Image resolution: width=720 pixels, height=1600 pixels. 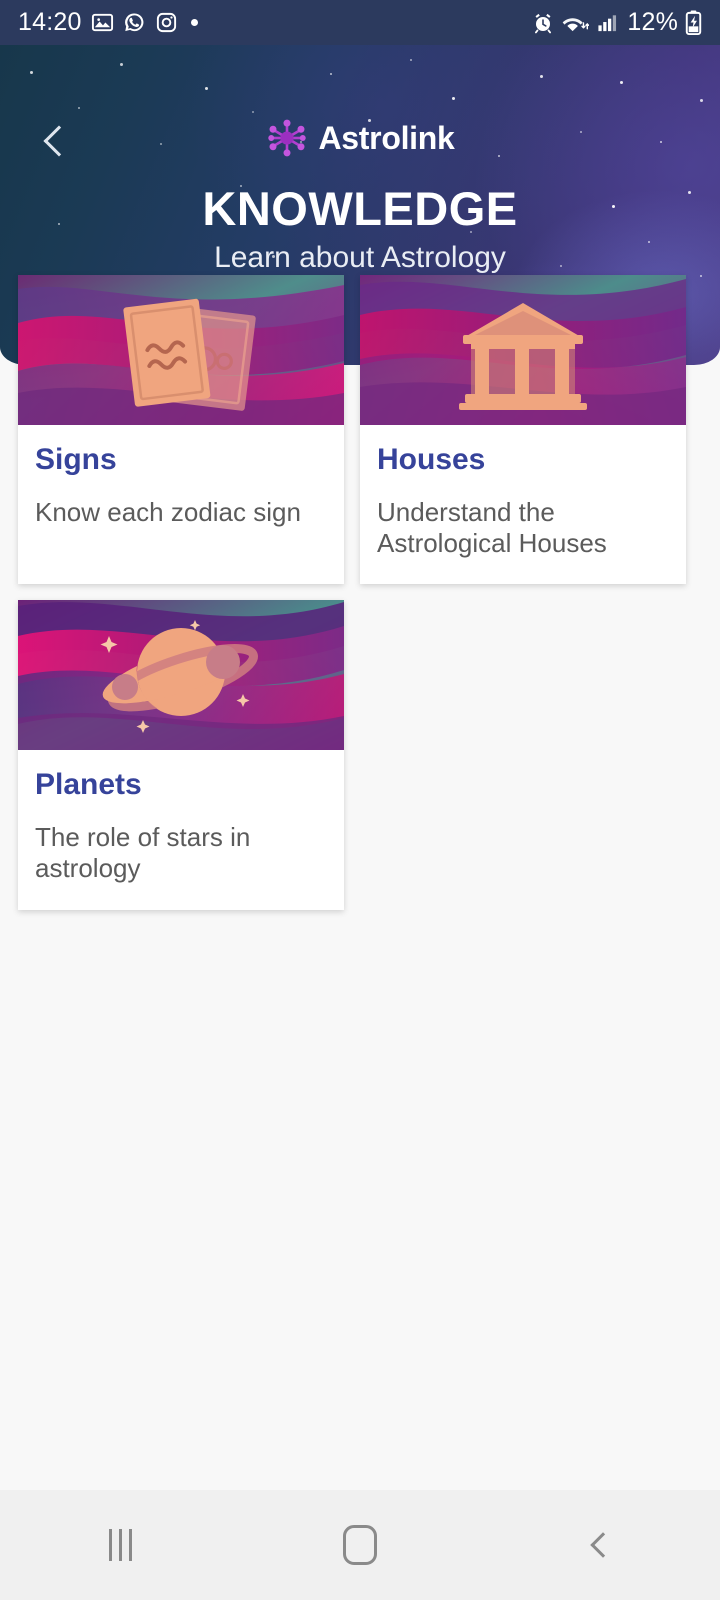 I want to click on wifi-icon, so click(x=576, y=25).